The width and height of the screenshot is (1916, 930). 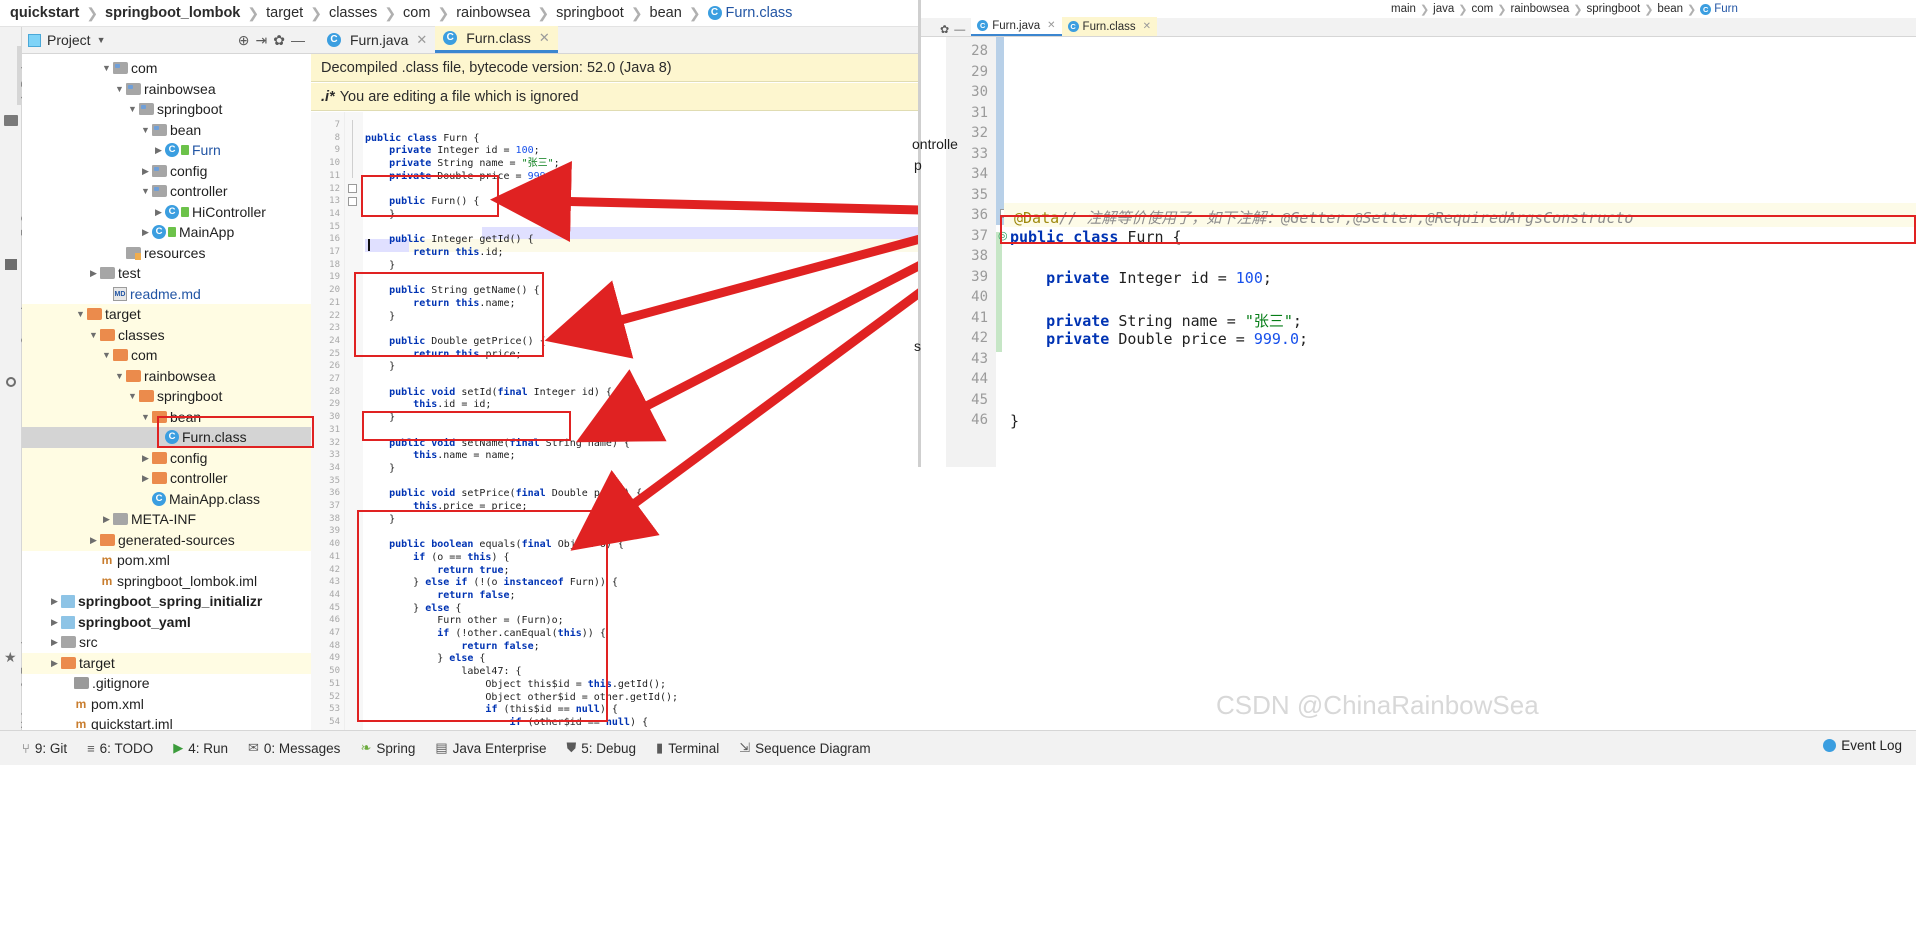 I want to click on breadcrumb-item: target, so click(x=284, y=13).